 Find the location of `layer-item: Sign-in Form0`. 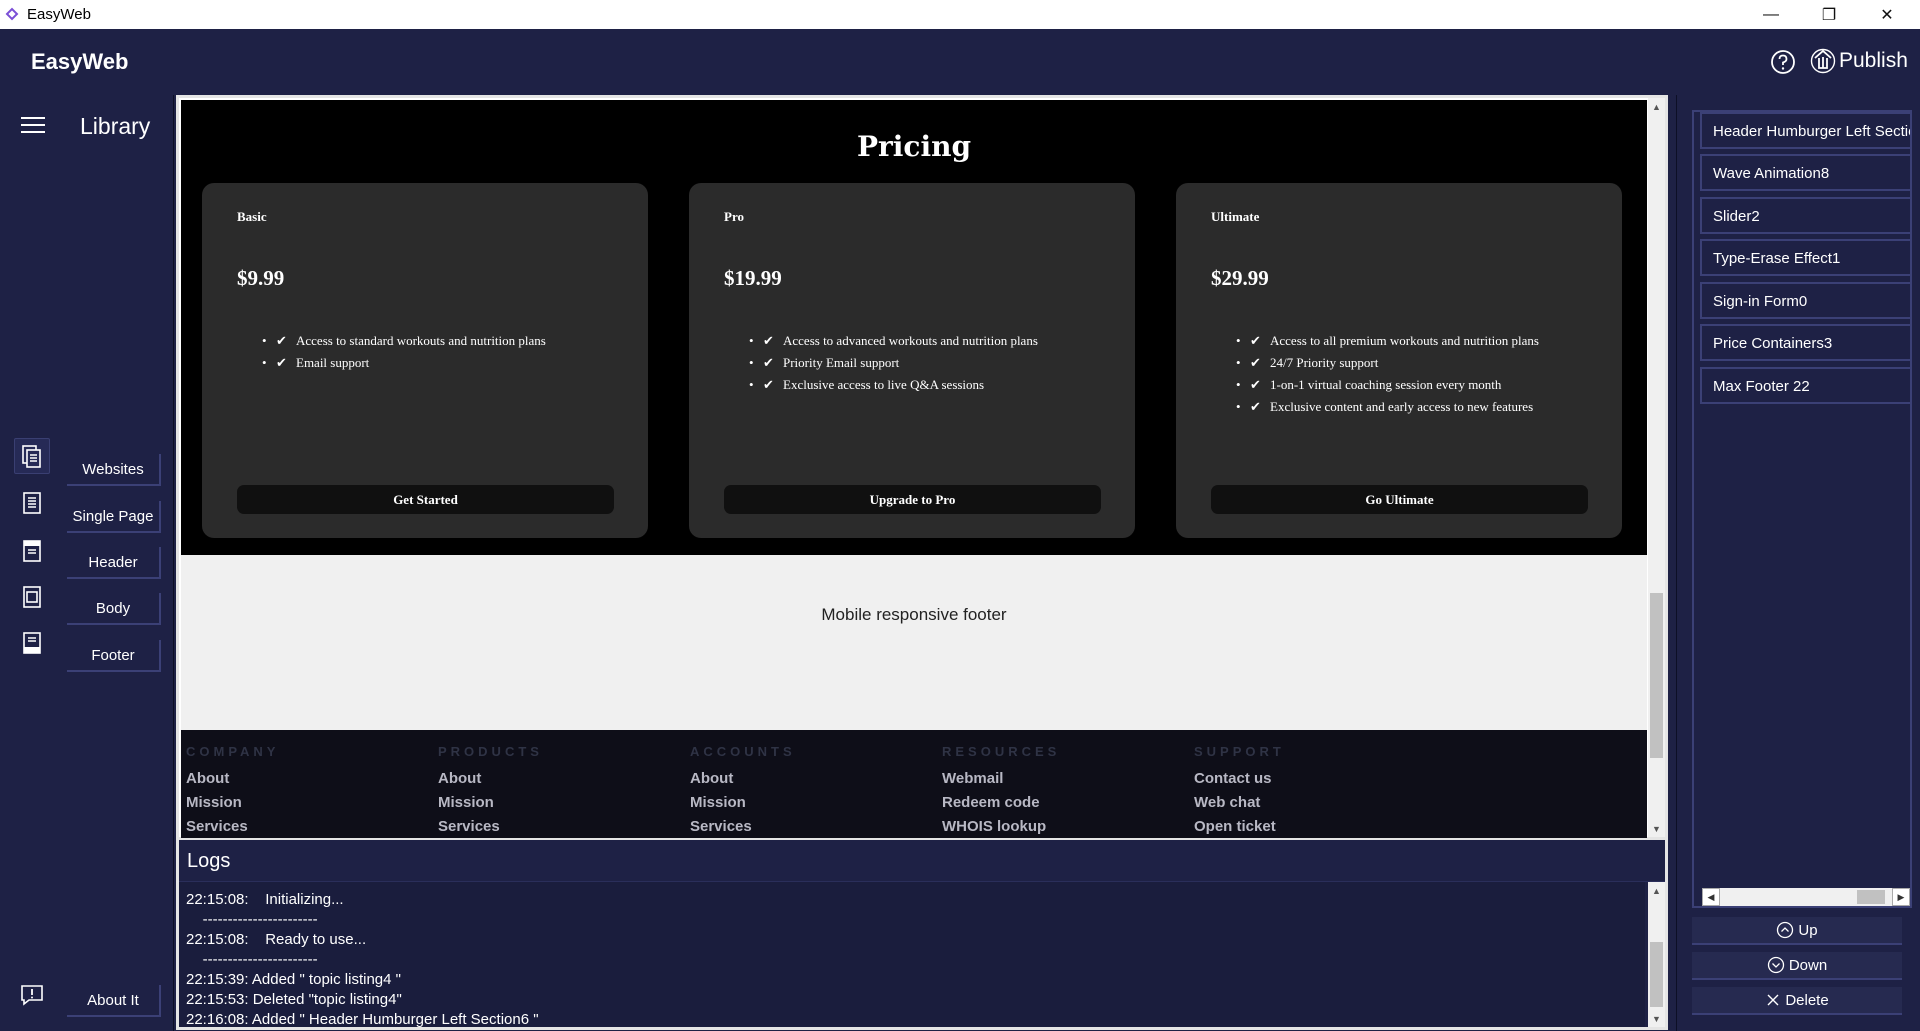

layer-item: Sign-in Form0 is located at coordinates (1805, 300).